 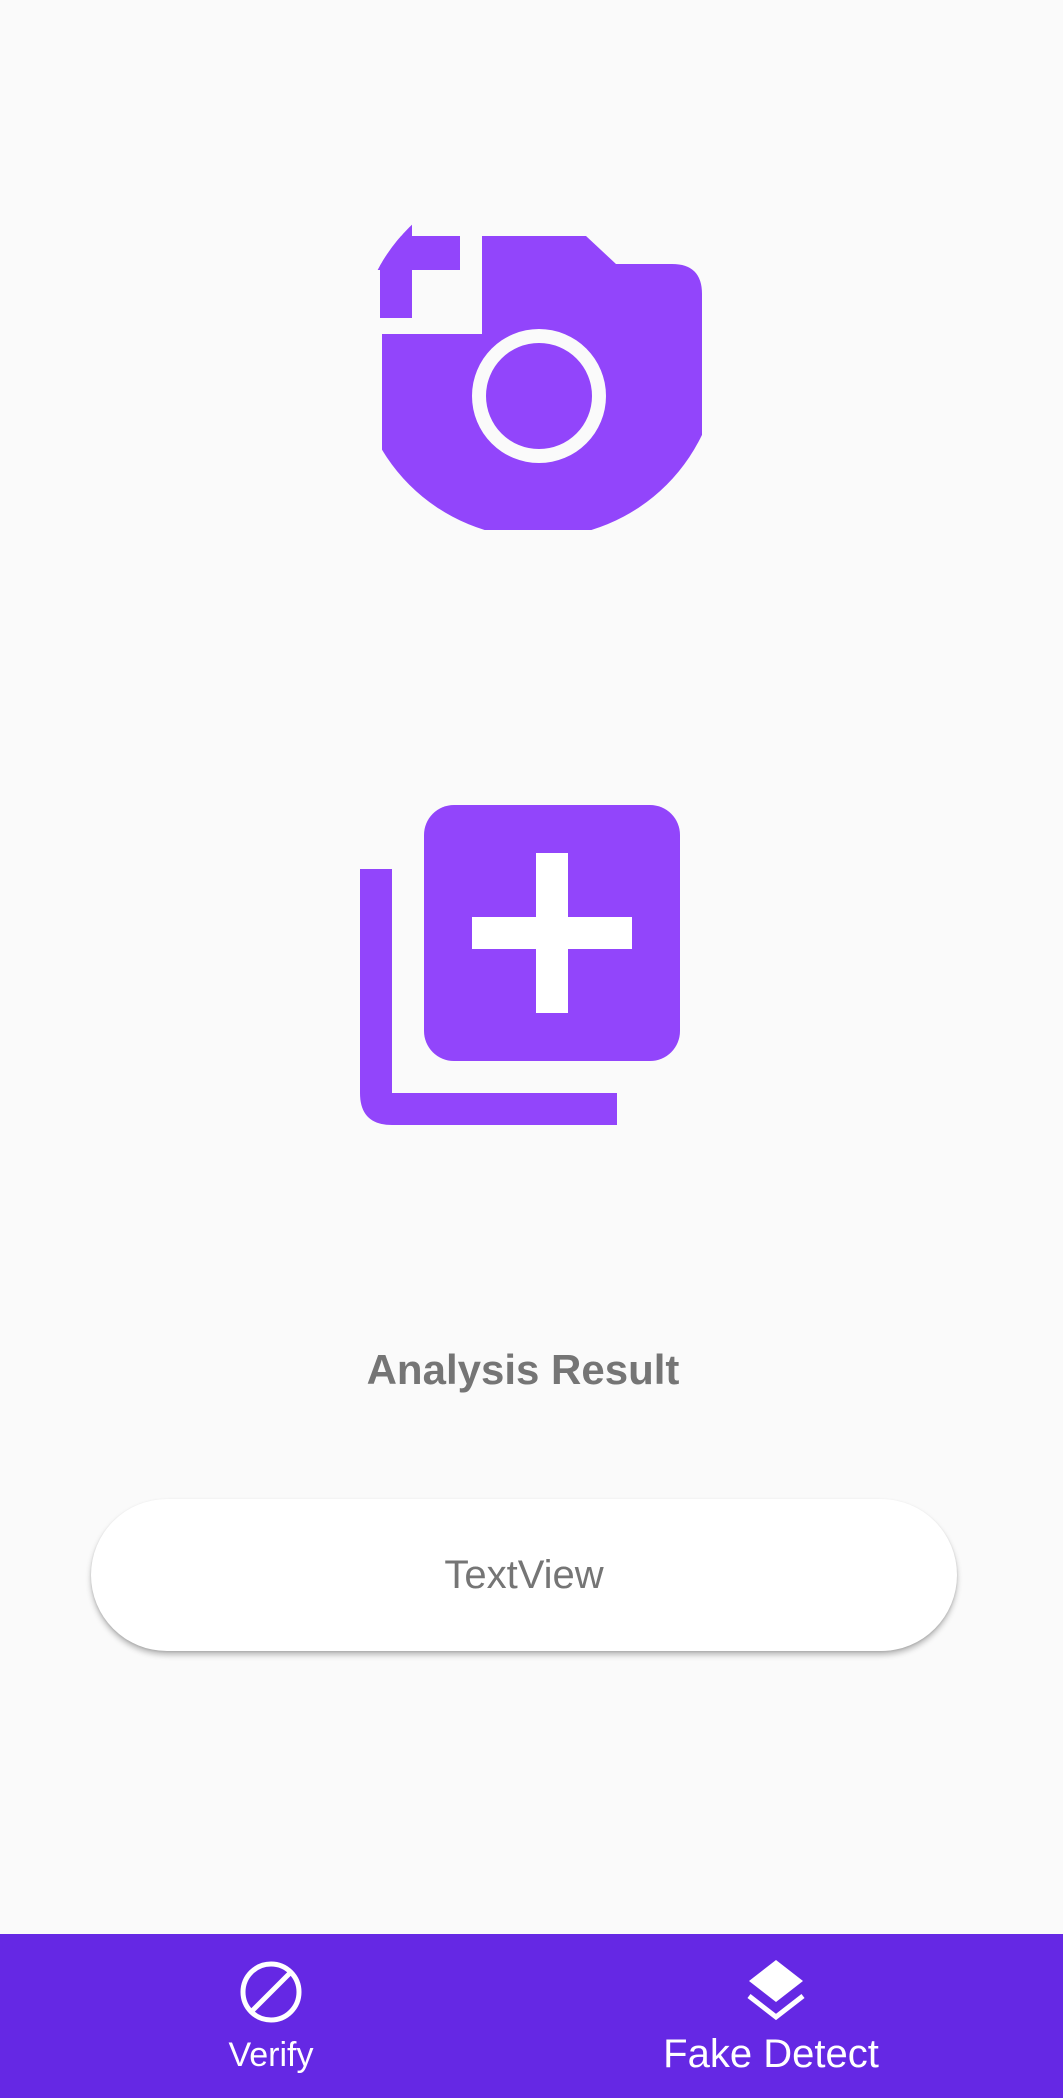 I want to click on bottom-navigation: Verify Fake Detect, so click(x=531, y=2016).